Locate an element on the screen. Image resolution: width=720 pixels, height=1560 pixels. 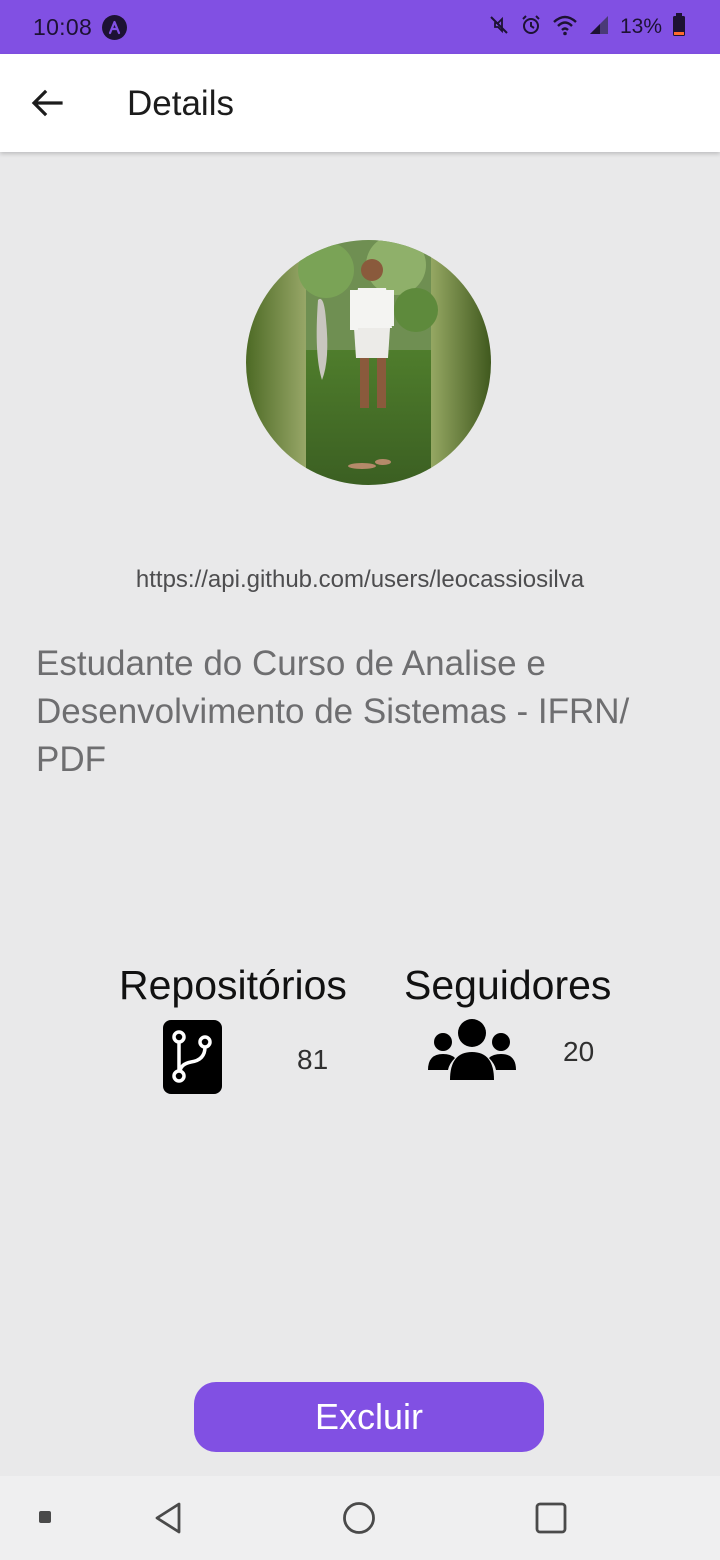
avatar is located at coordinates (368, 362).